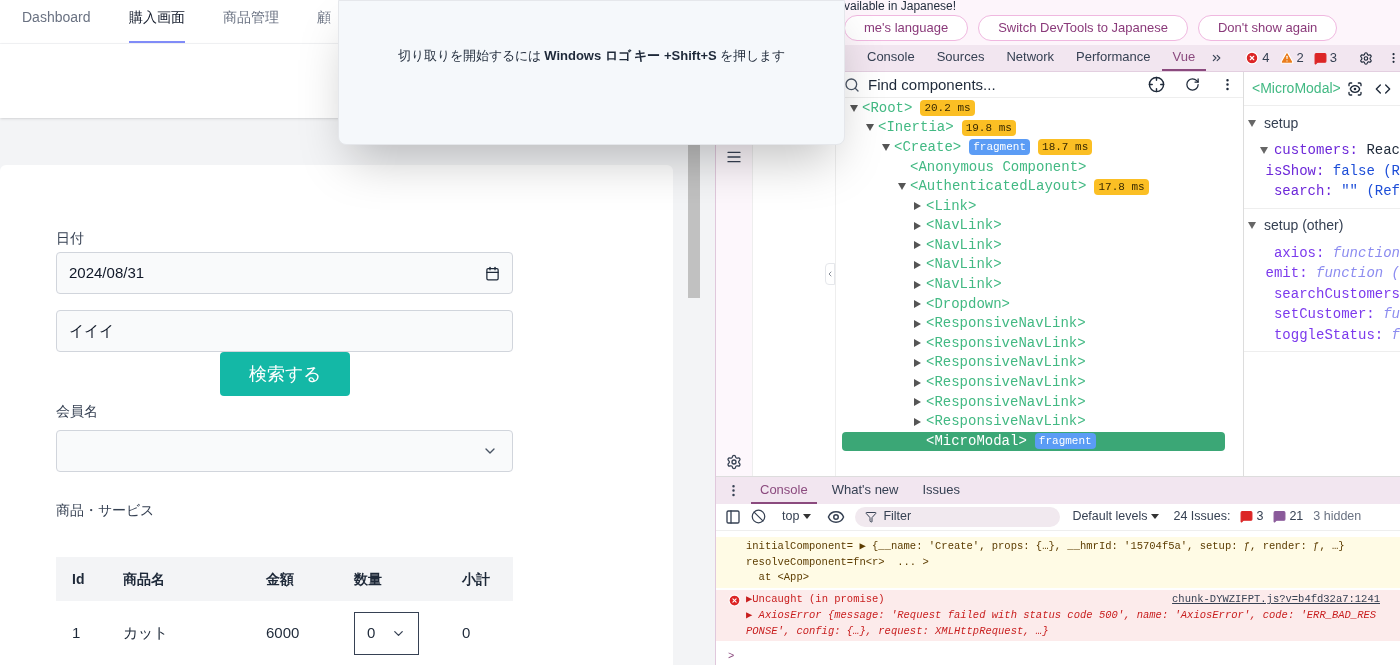 The width and height of the screenshot is (1400, 665). Describe the element at coordinates (734, 600) in the screenshot. I see `error-icon` at that location.